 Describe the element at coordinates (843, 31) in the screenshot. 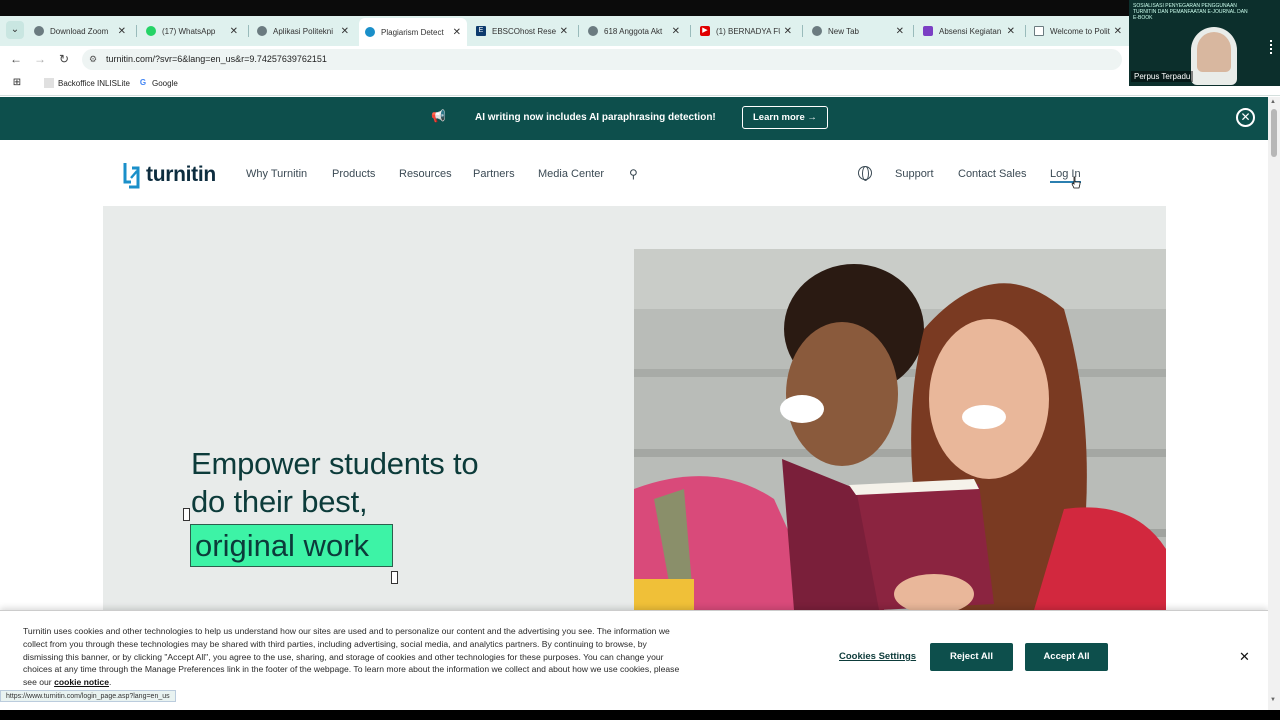

I see `tab-label: New Tab` at that location.